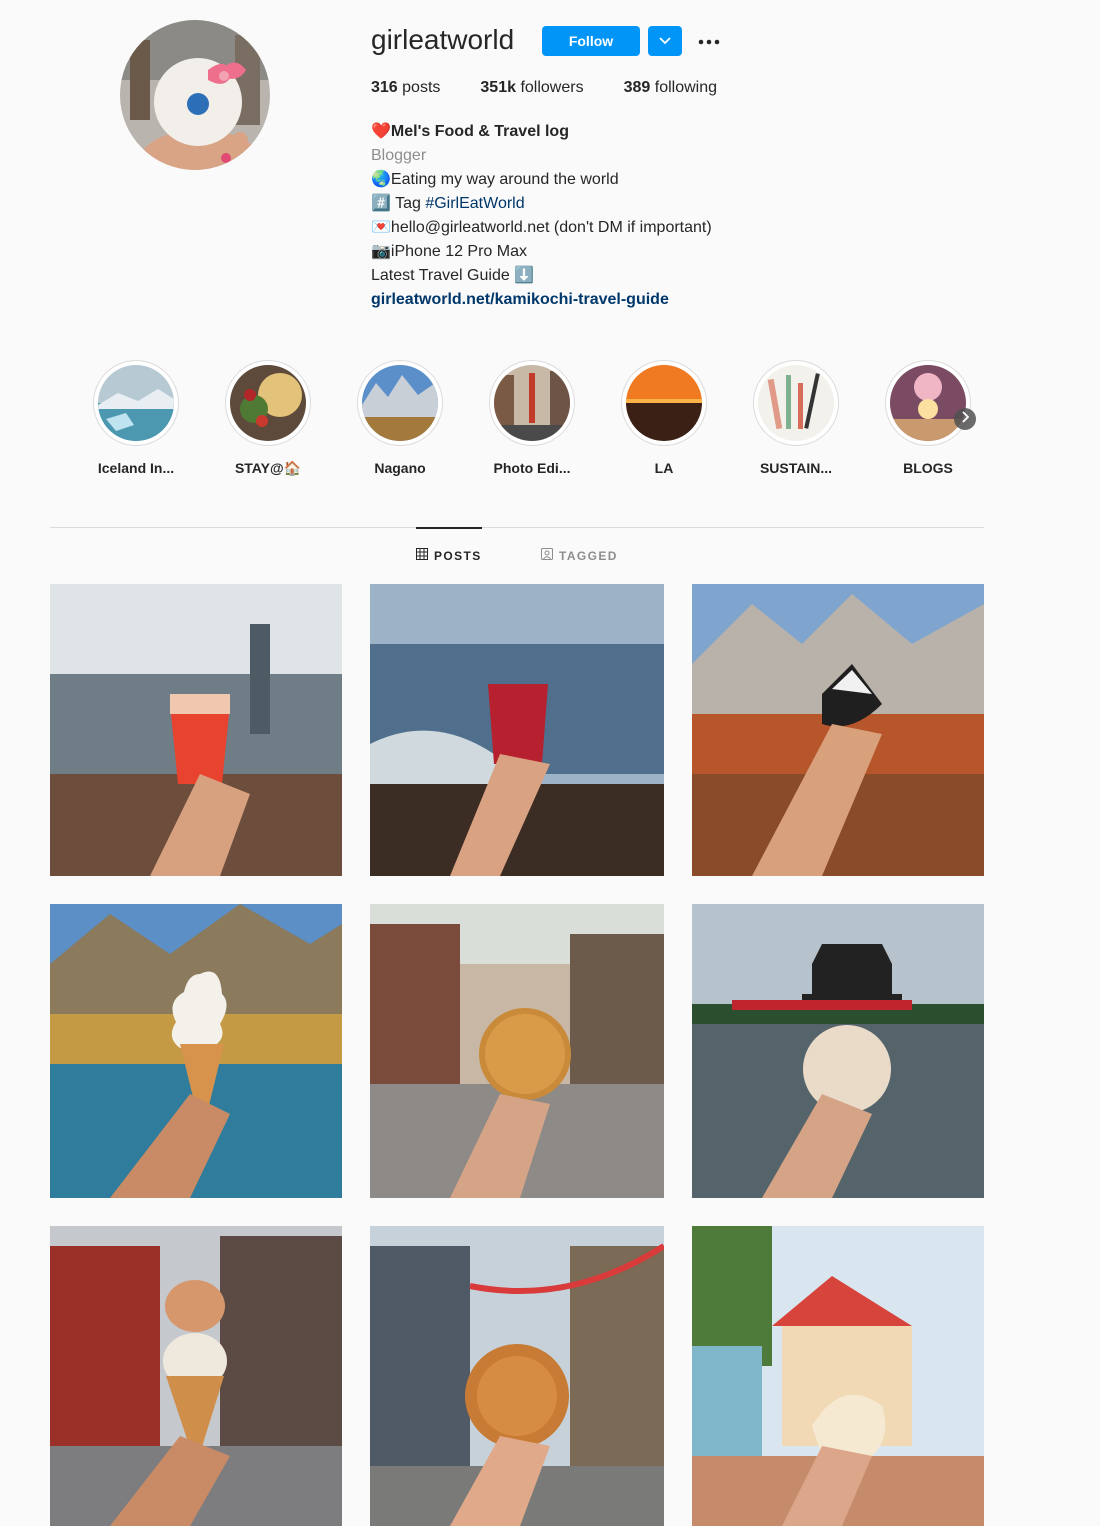 This screenshot has width=1100, height=1526. What do you see at coordinates (552, 87) in the screenshot?
I see `followers-label: followers` at bounding box center [552, 87].